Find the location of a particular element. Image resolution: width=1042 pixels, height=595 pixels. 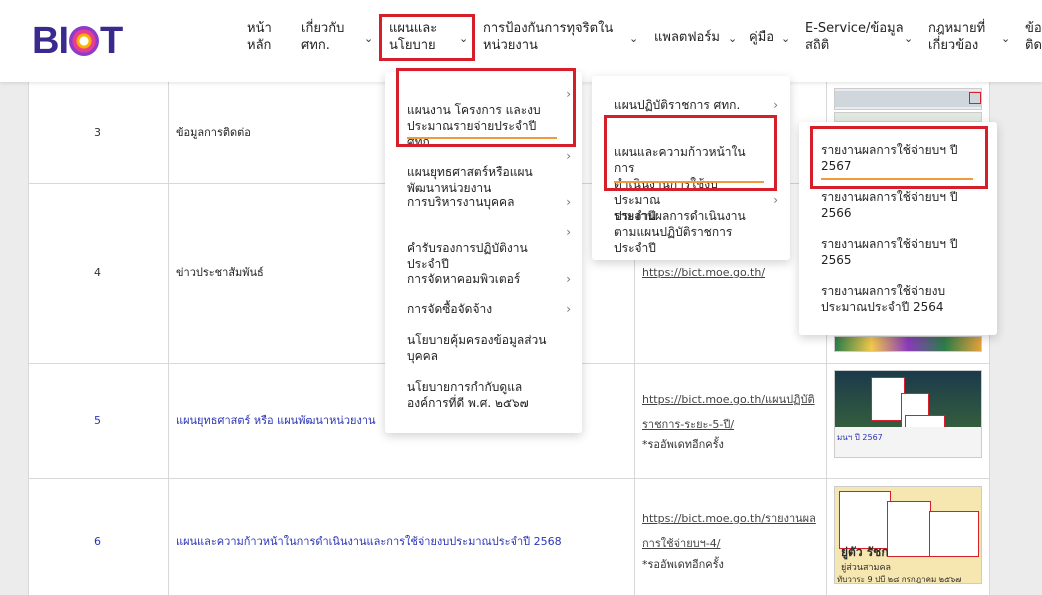

row-title-link: แผนยุทธศาสตร์ หรือ แผนพัฒนาหน่วยงาน is located at coordinates (276, 420).